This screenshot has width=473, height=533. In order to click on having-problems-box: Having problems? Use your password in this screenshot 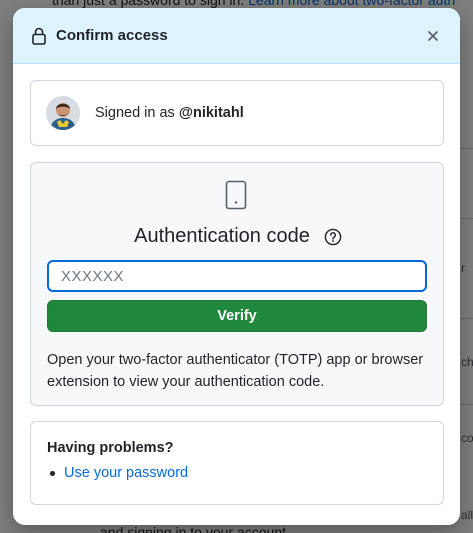, I will do `click(237, 463)`.